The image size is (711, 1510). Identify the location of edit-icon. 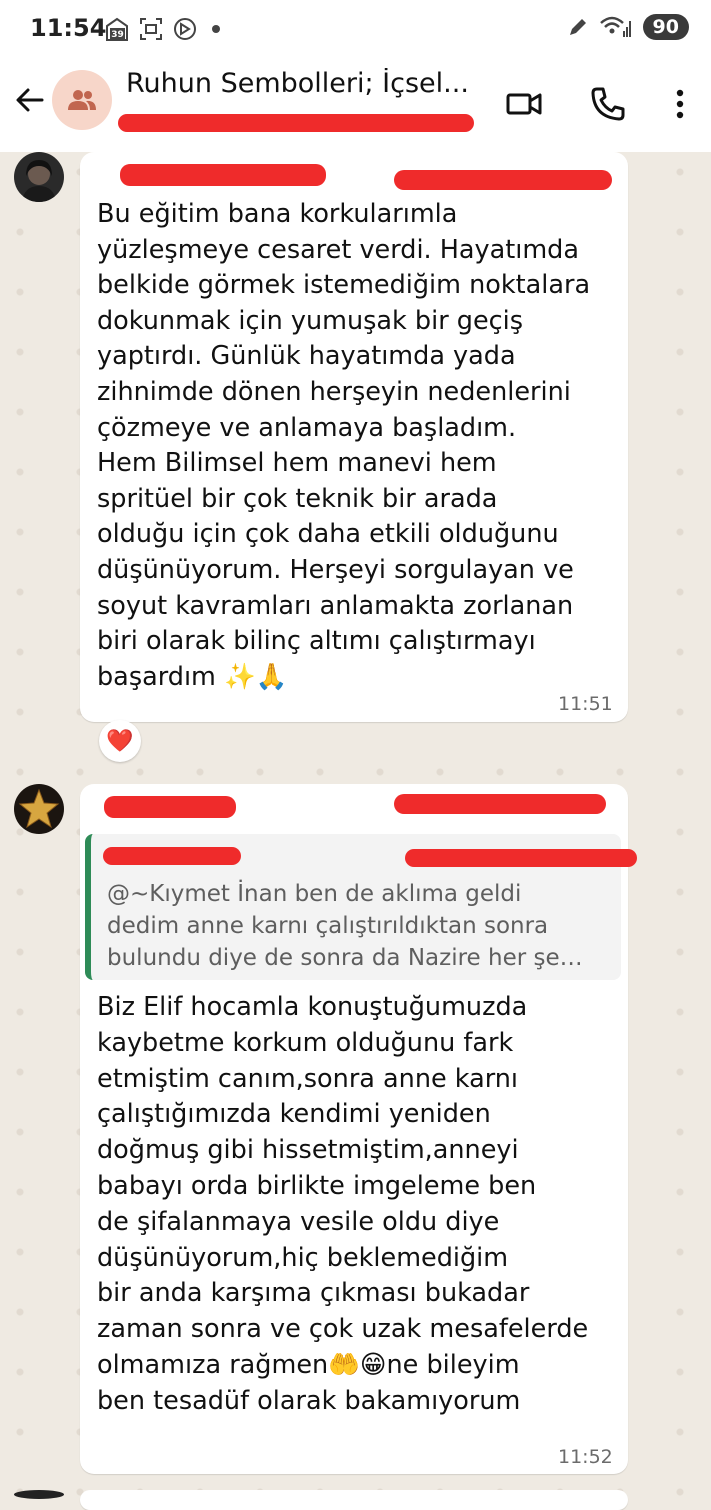
(577, 27).